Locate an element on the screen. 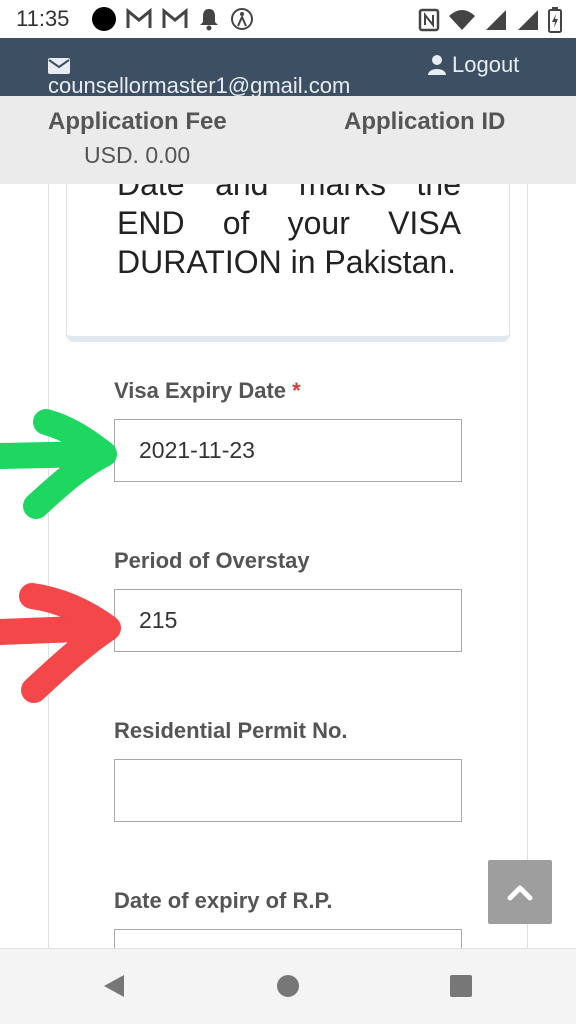 The image size is (576, 1024). logout-label: Logout is located at coordinates (486, 64).